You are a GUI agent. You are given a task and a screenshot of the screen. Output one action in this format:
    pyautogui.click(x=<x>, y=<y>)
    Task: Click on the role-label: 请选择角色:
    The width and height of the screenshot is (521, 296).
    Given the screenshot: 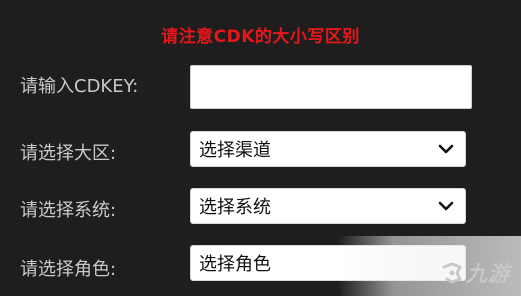 What is the action you would take?
    pyautogui.click(x=68, y=269)
    